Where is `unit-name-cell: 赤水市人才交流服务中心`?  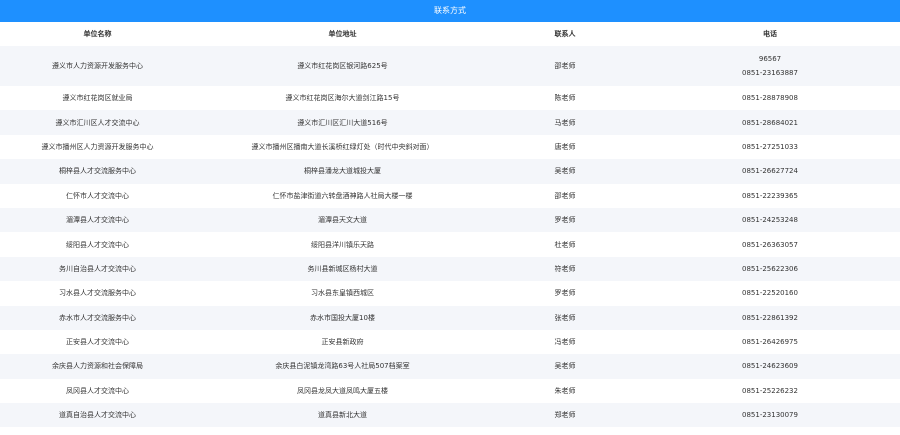 unit-name-cell: 赤水市人才交流服务中心 is located at coordinates (97, 317).